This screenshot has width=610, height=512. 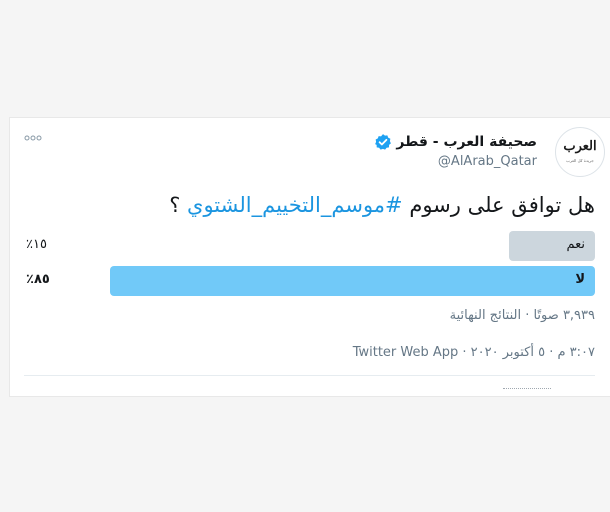 I want to click on logo-tagline: جريدة كل العرب, so click(x=580, y=160).